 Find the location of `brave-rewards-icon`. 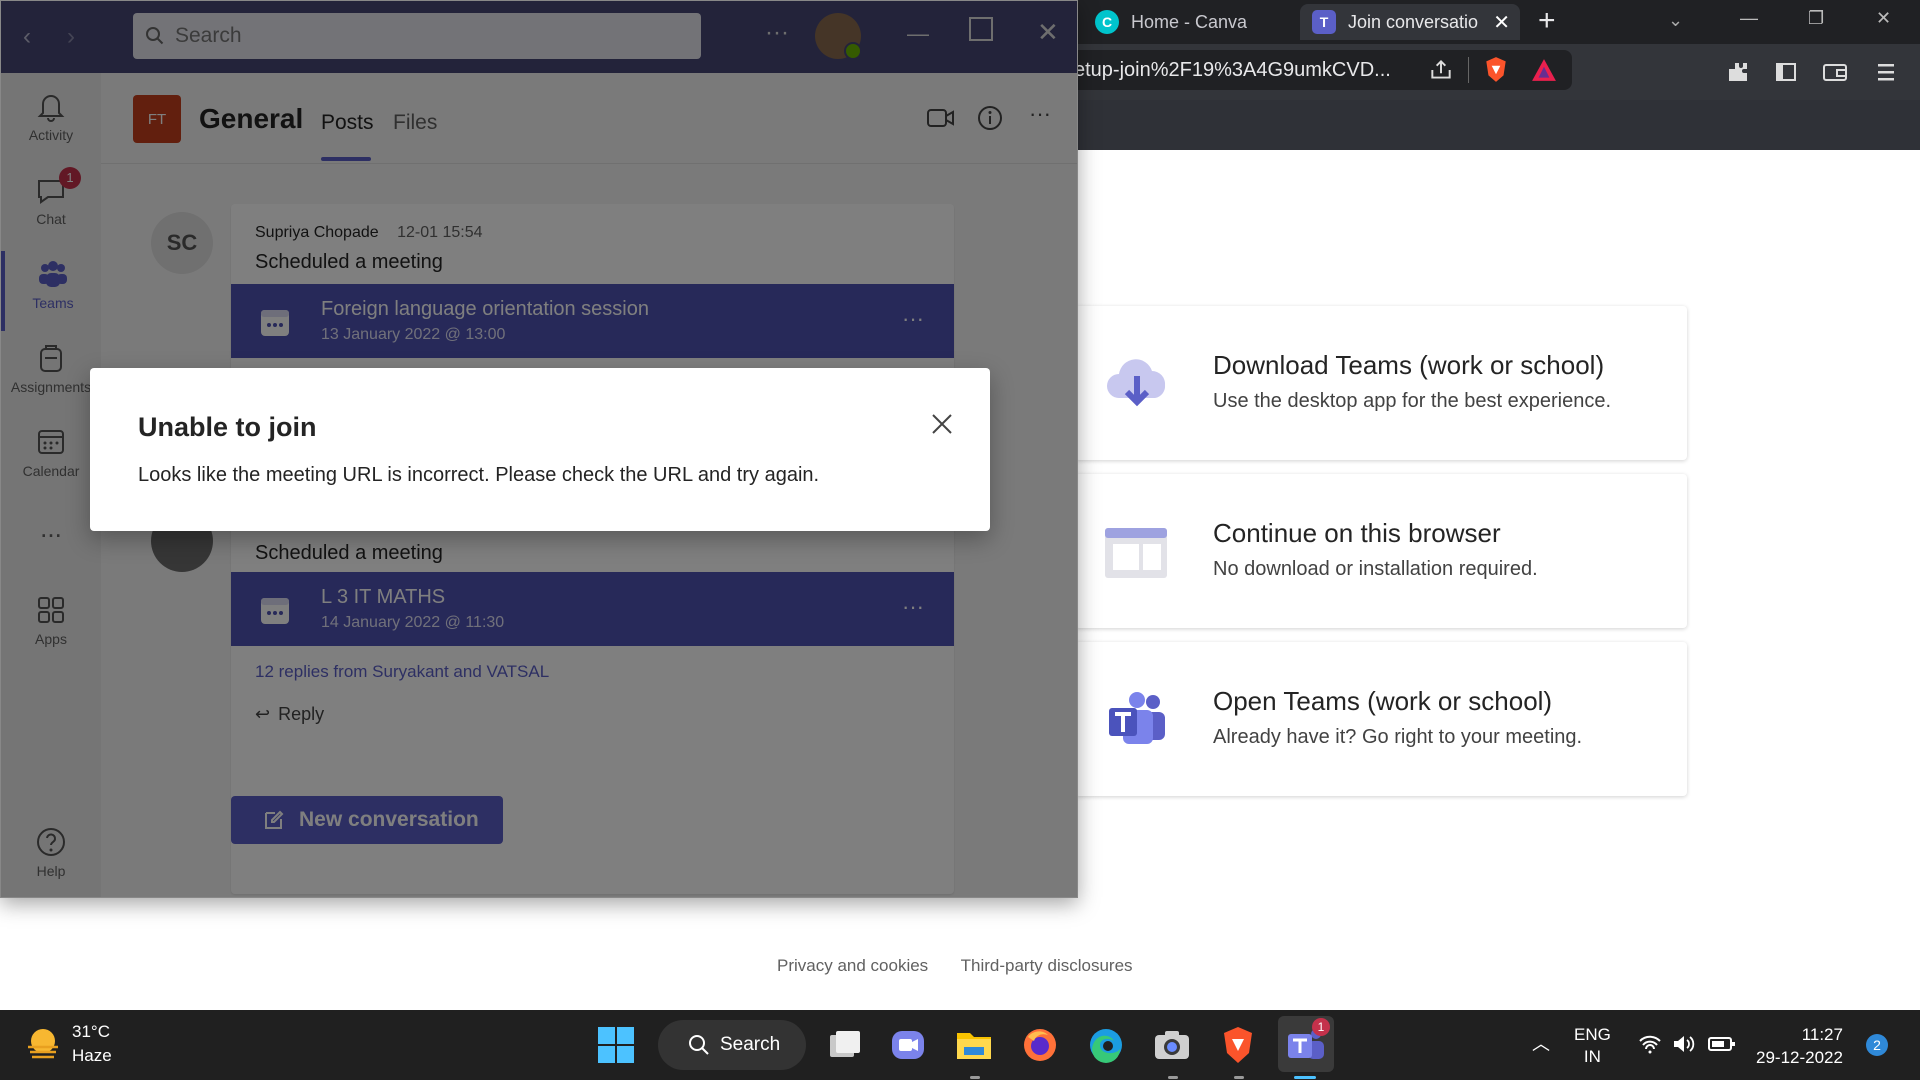

brave-rewards-icon is located at coordinates (1544, 70).